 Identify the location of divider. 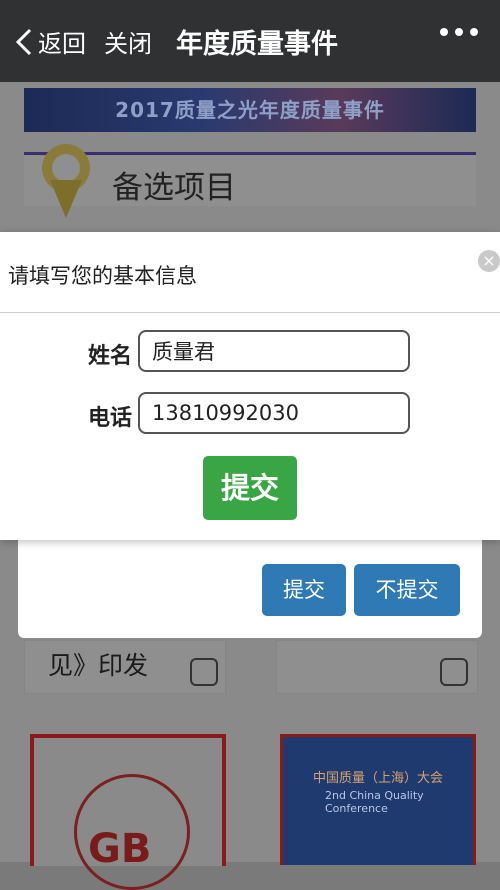
(250, 312).